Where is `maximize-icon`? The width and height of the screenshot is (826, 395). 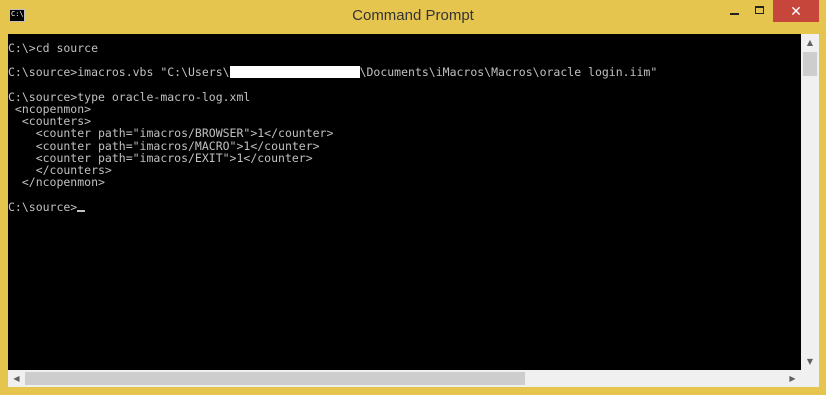 maximize-icon is located at coordinates (759, 10).